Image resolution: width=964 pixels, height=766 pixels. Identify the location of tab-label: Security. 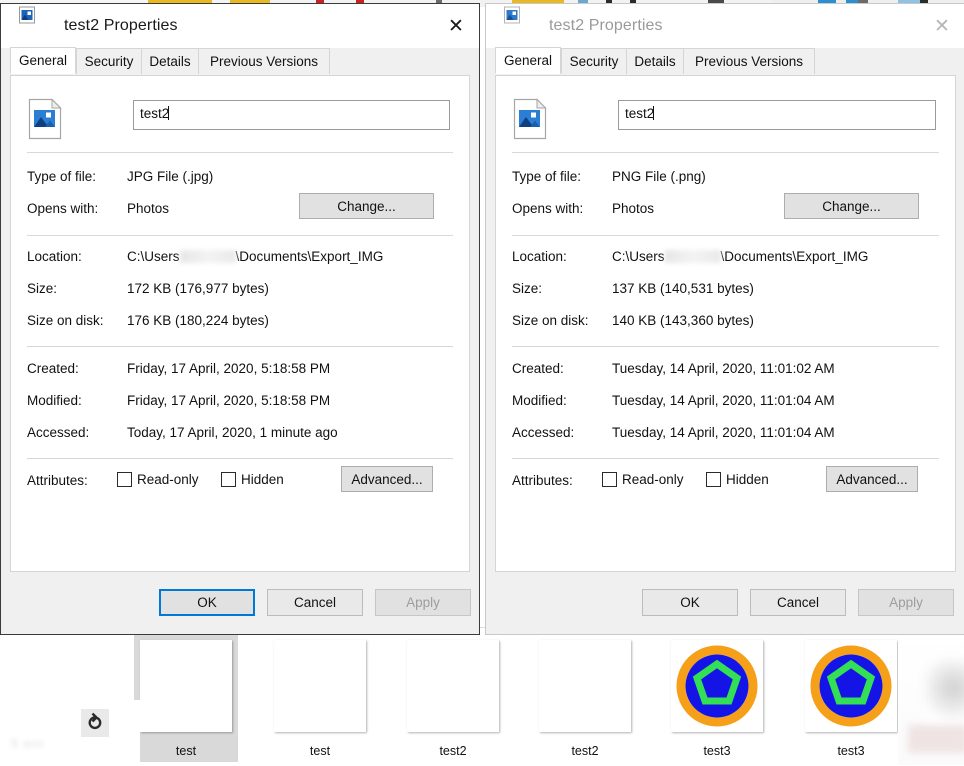
(109, 61).